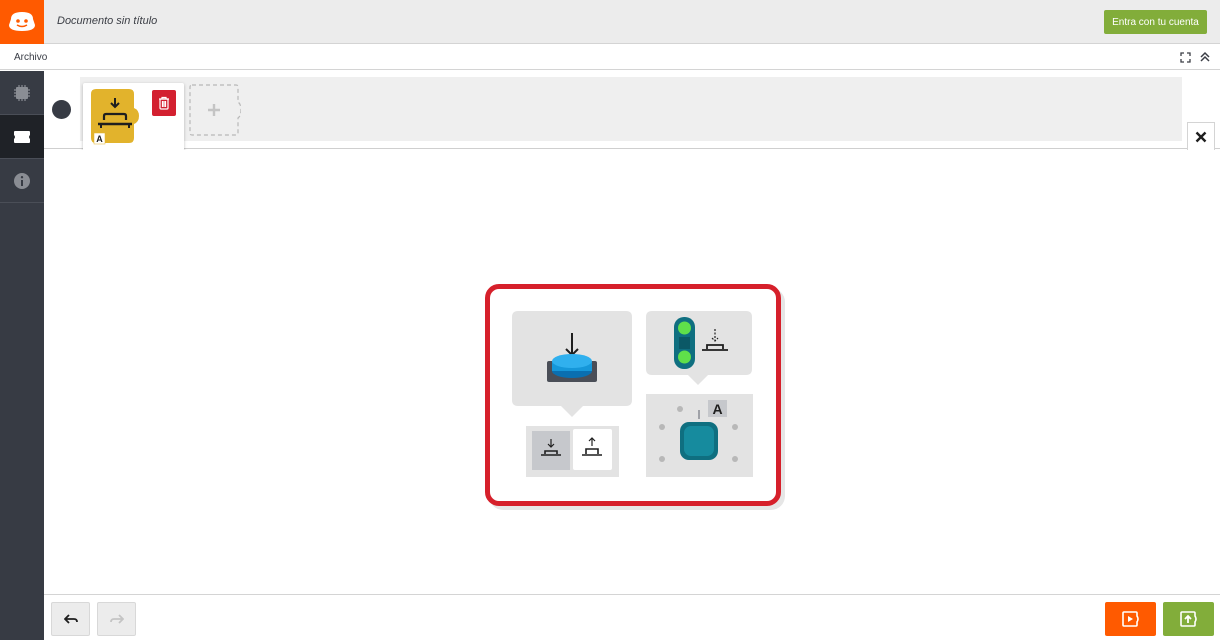 The height and width of the screenshot is (640, 1220). I want to click on hint-illustration: A, so click(632, 394).